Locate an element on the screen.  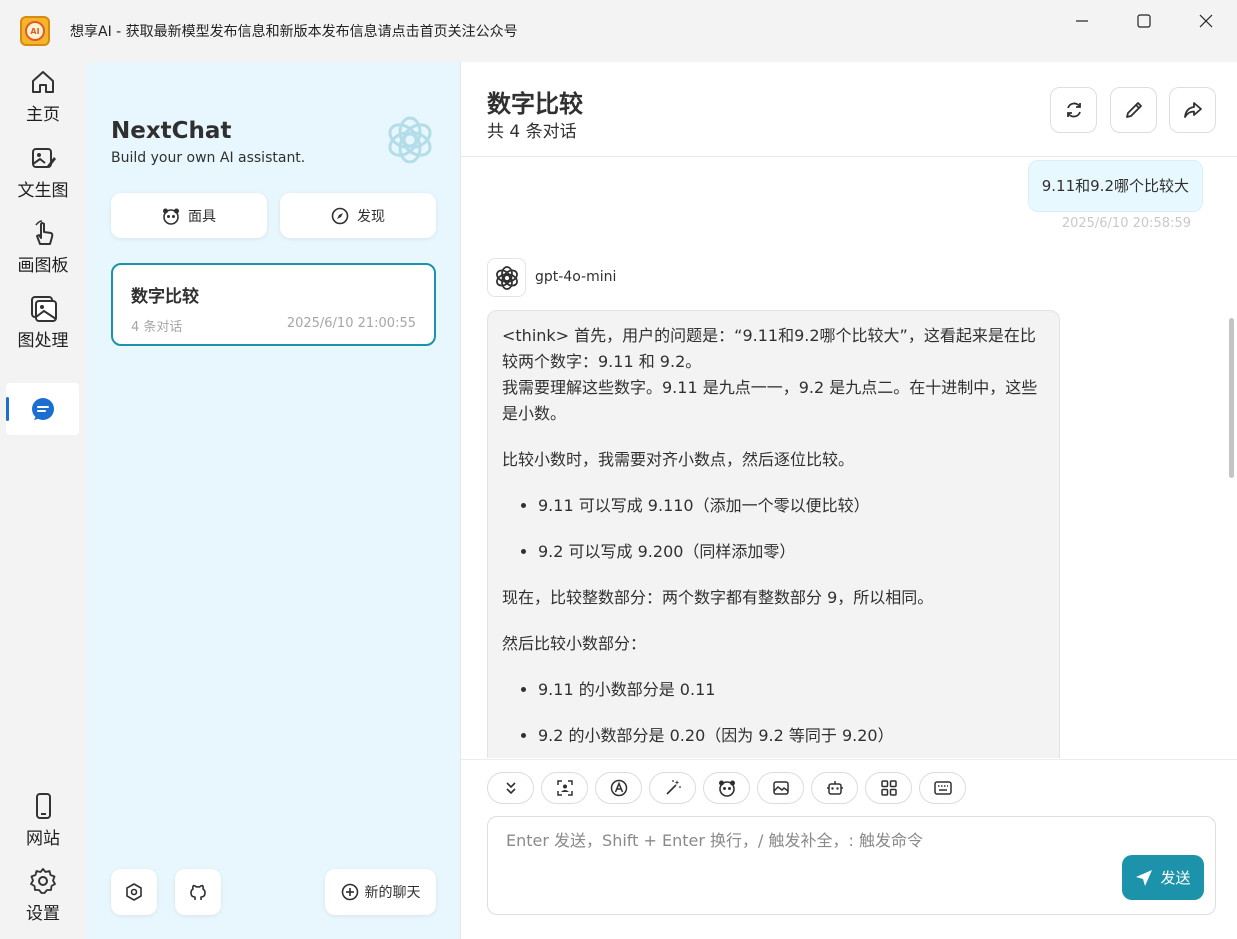
mask-button-label: 面具 is located at coordinates (202, 216).